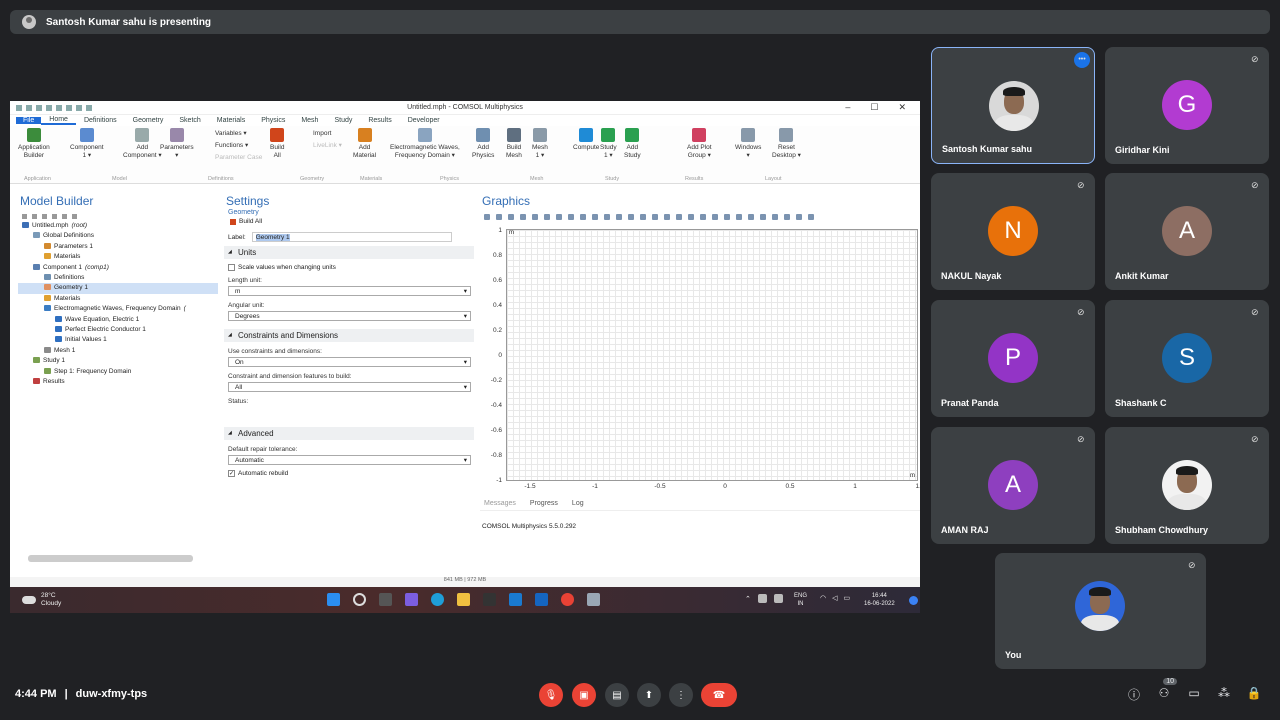 Image resolution: width=1280 pixels, height=720 pixels. What do you see at coordinates (612, 179) in the screenshot?
I see `ribbon-group-7: Study` at bounding box center [612, 179].